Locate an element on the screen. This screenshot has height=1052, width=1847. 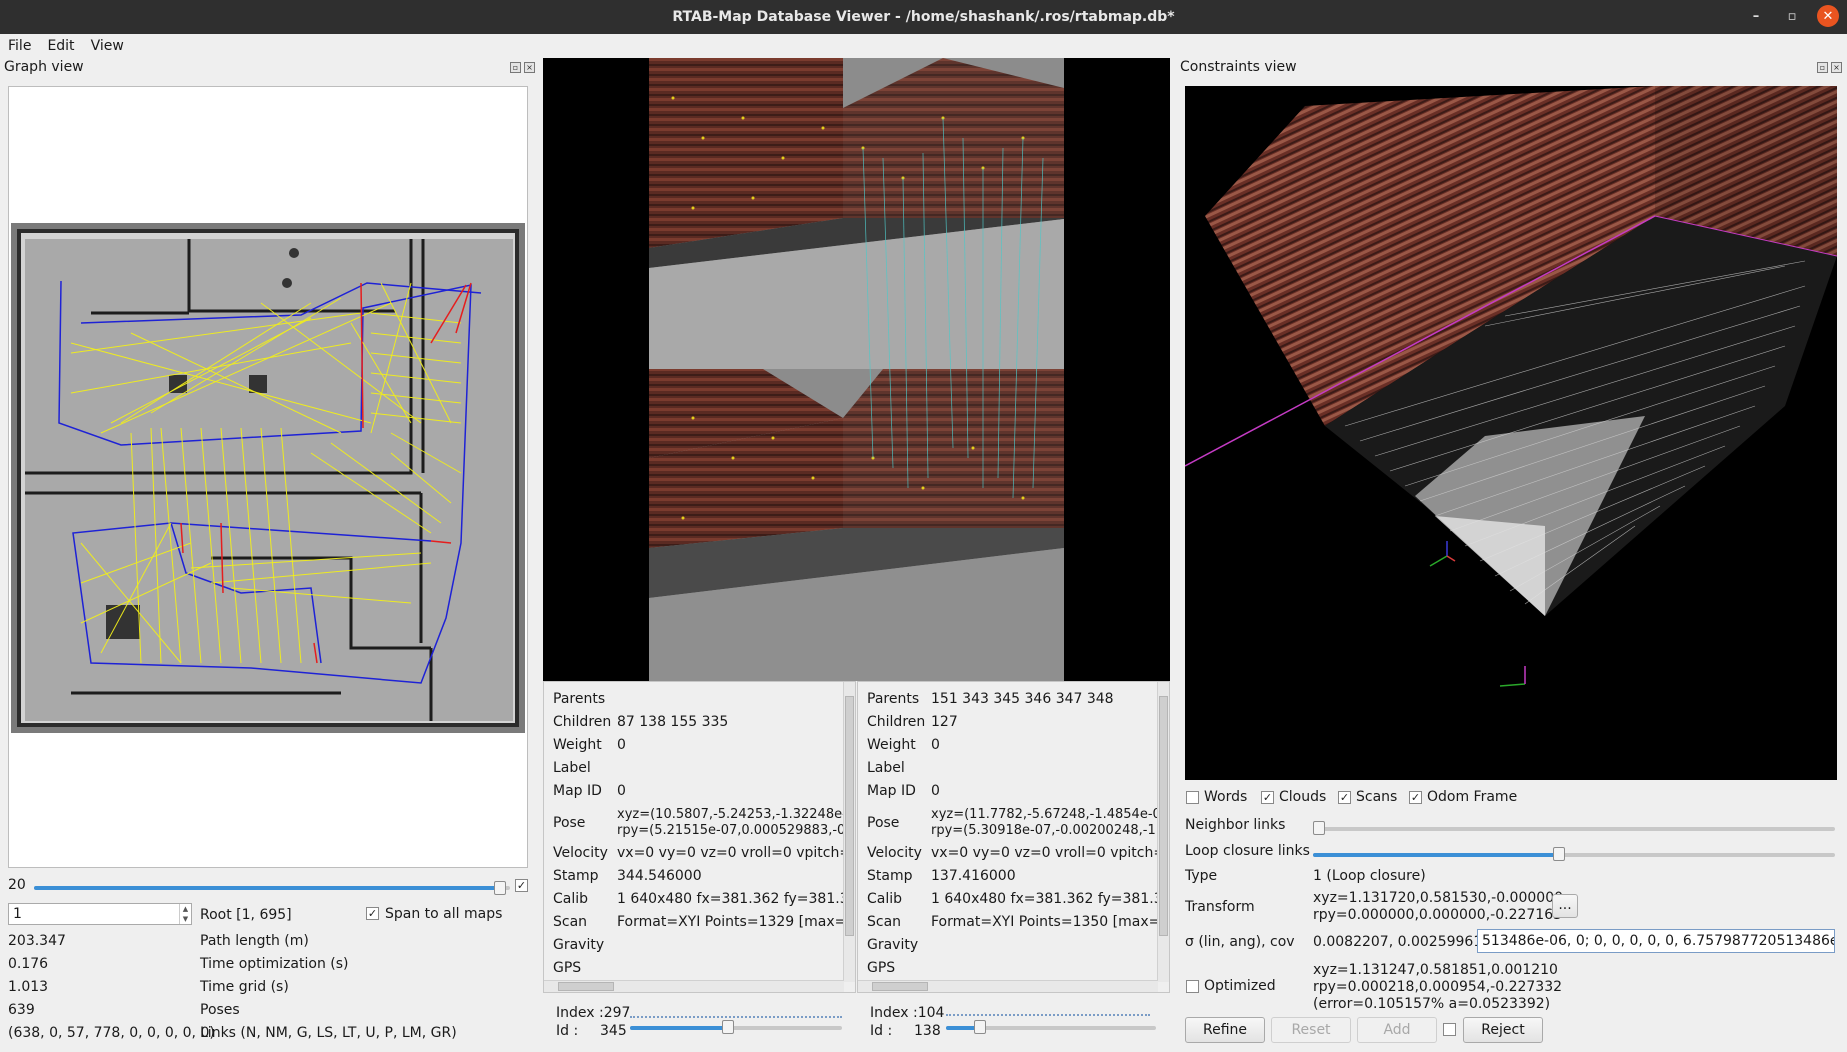
root-spin-value: 1 is located at coordinates (17, 914).